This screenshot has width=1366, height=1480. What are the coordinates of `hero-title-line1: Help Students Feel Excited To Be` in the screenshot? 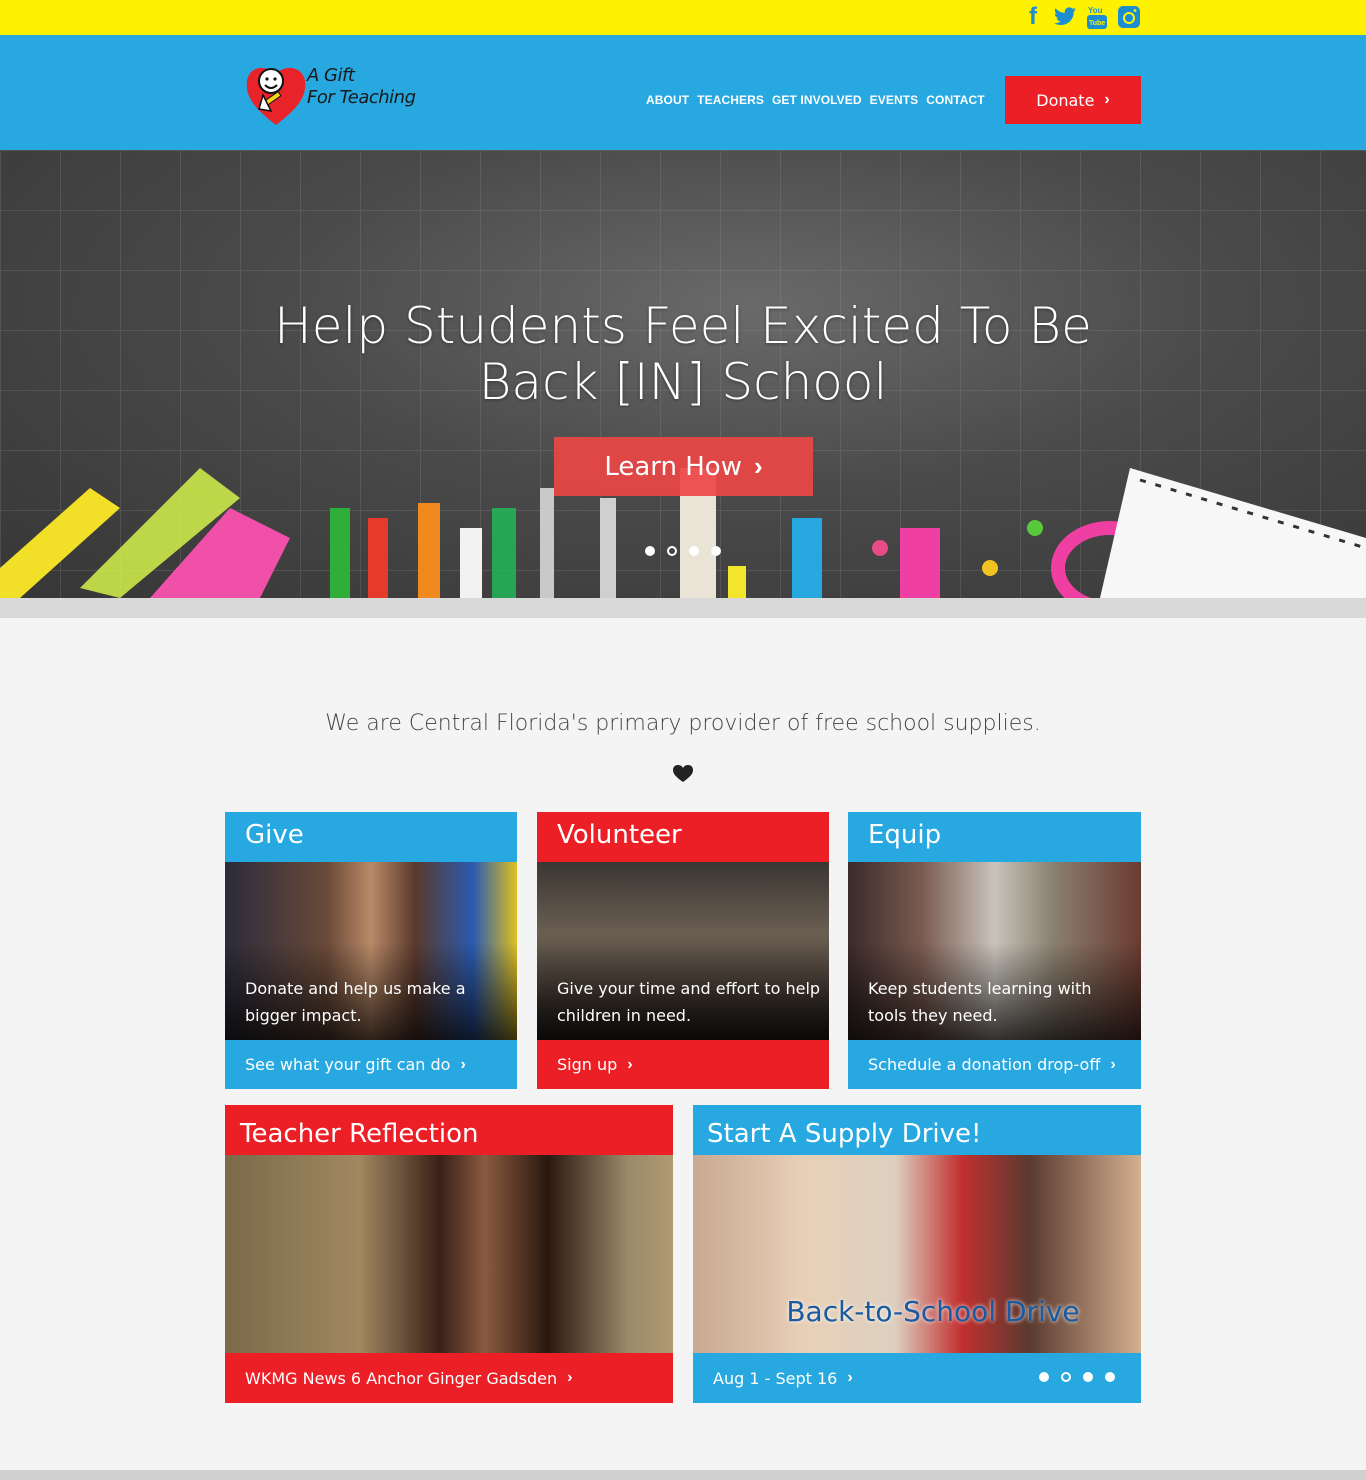 It's located at (683, 326).